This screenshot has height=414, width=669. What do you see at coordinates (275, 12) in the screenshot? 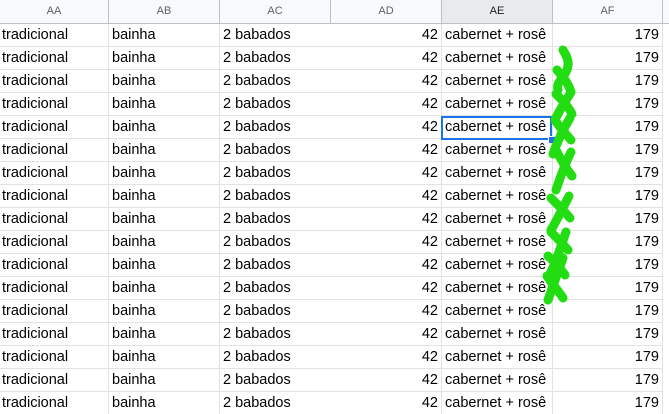
I see `column-header-ac: AC` at bounding box center [275, 12].